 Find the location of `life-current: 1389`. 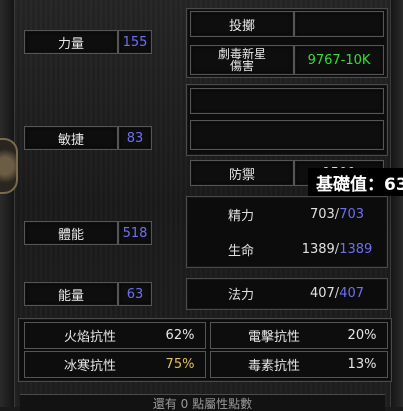

life-current: 1389 is located at coordinates (318, 249).